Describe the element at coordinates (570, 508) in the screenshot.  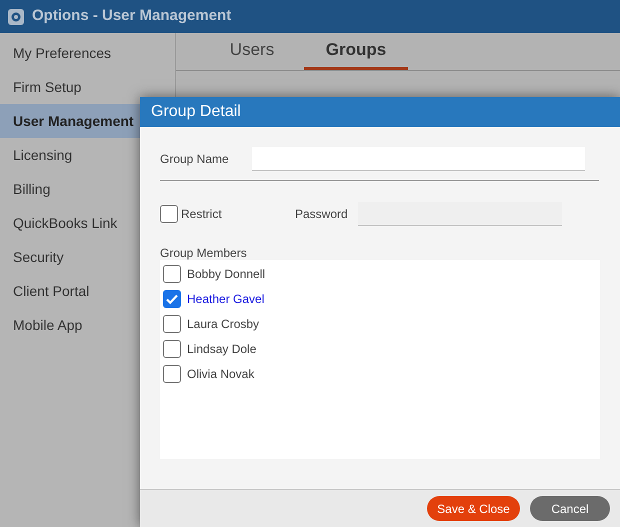
I see `cancel-button: Cancel` at that location.